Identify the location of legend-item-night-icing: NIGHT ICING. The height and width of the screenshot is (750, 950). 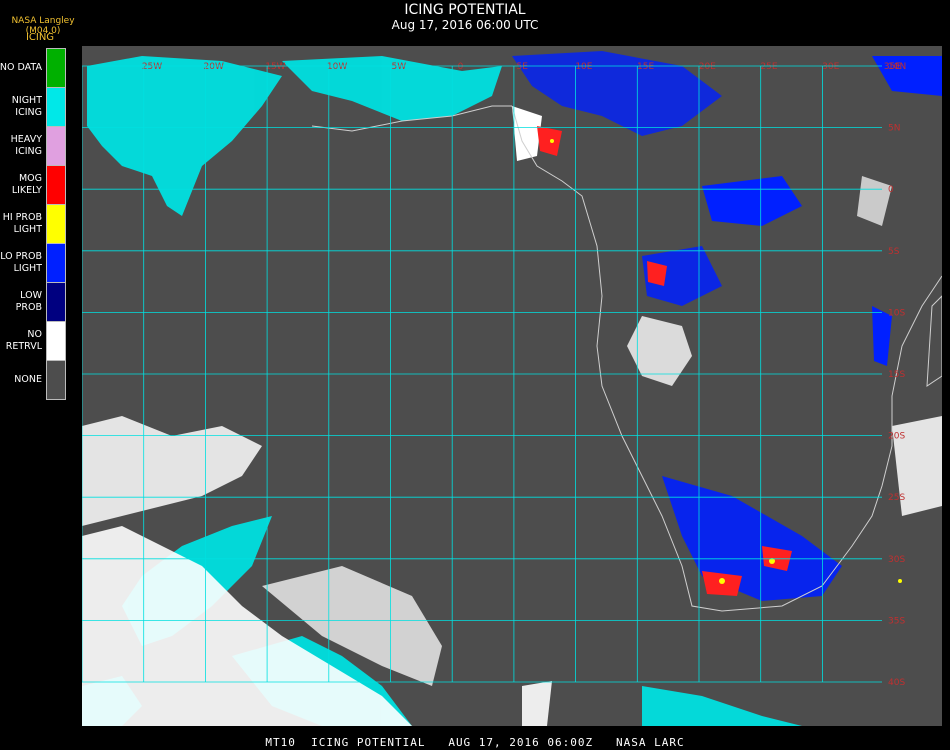
(33, 106).